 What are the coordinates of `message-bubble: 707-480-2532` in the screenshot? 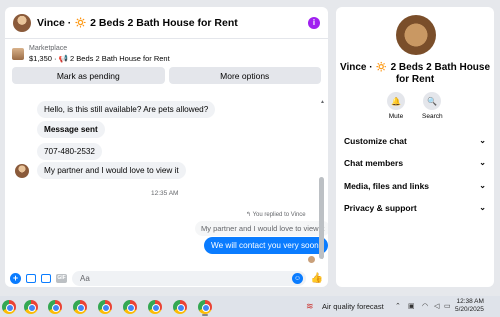 It's located at (69, 151).